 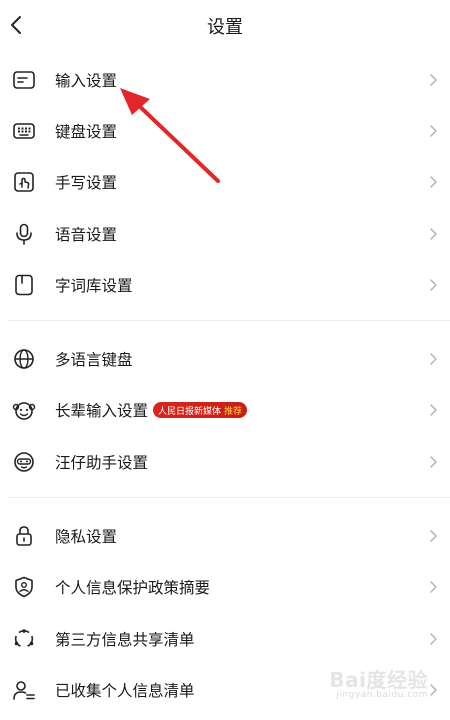 What do you see at coordinates (233, 411) in the screenshot?
I see `badge-tag: 推荐` at bounding box center [233, 411].